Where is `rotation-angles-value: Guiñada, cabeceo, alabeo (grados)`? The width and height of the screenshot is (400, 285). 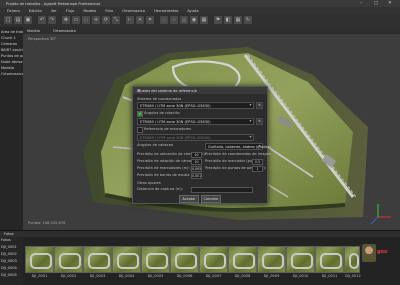 rotation-angles-value: Guiñada, cabeceo, alabeo (grados) is located at coordinates (240, 146).